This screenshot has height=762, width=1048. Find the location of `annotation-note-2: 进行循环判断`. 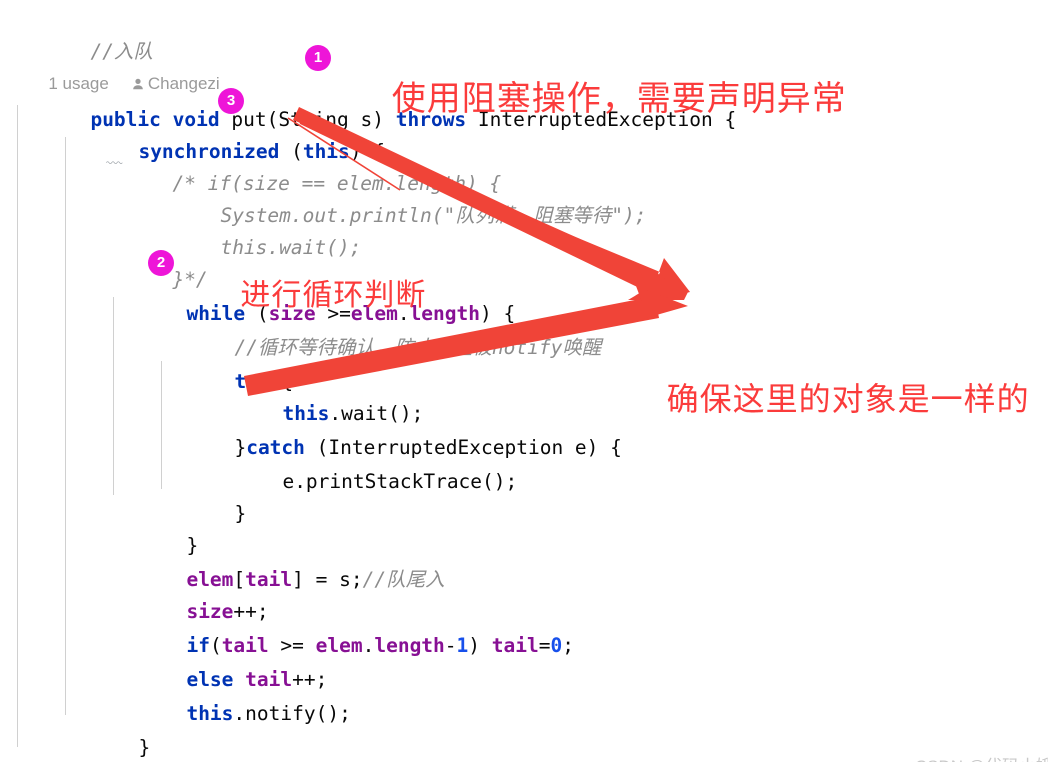

annotation-note-2: 进行循环判断 is located at coordinates (314, 292).